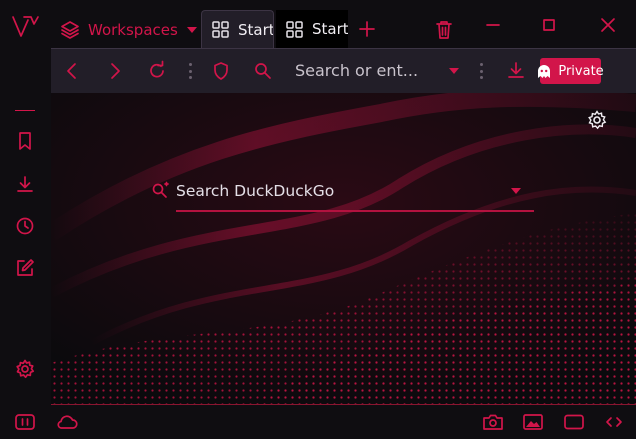  I want to click on maximize-button, so click(549, 25).